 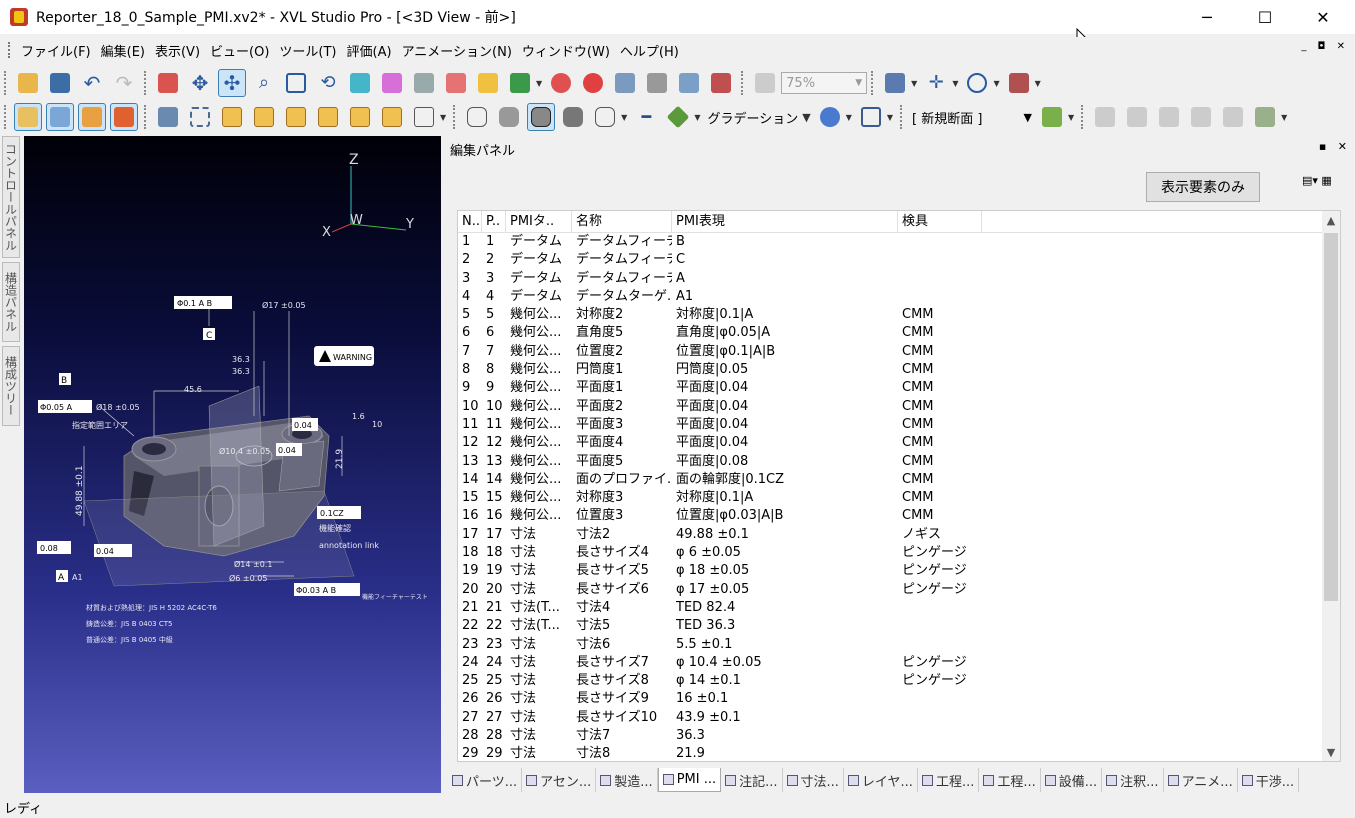 I want to click on monitor-dropdown: ▼, so click(x=890, y=117).